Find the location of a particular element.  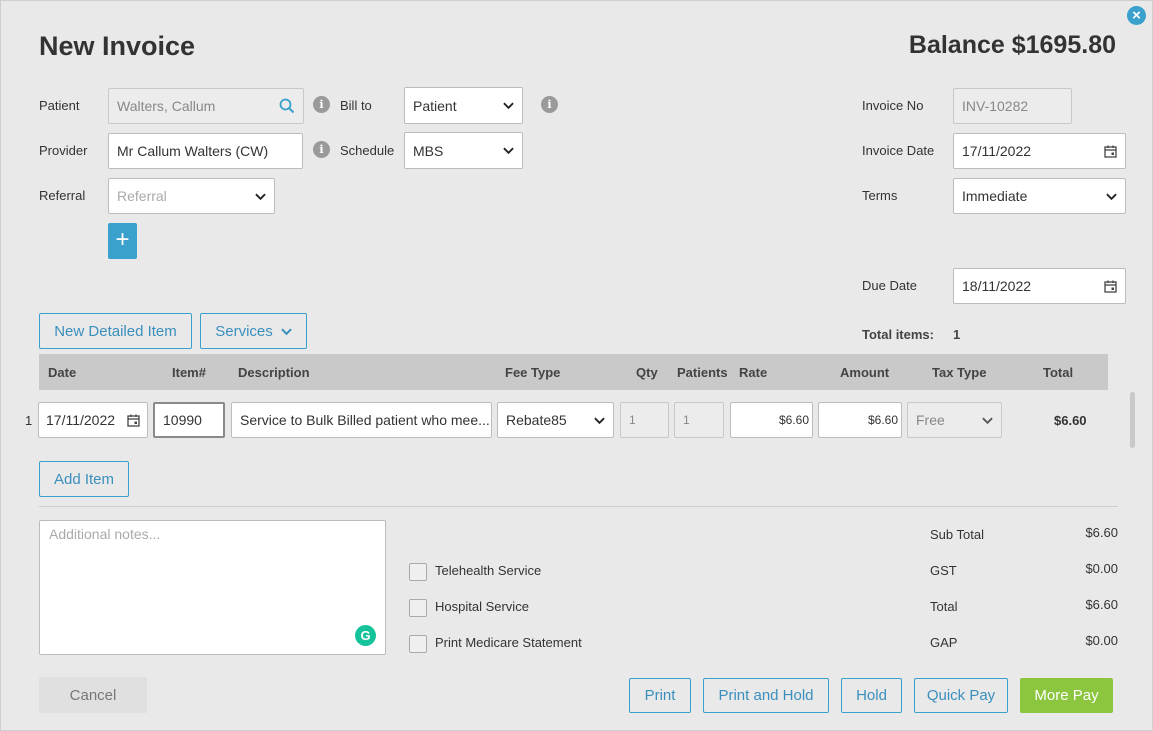

print-and-hold-button: Print and Hold is located at coordinates (766, 695).